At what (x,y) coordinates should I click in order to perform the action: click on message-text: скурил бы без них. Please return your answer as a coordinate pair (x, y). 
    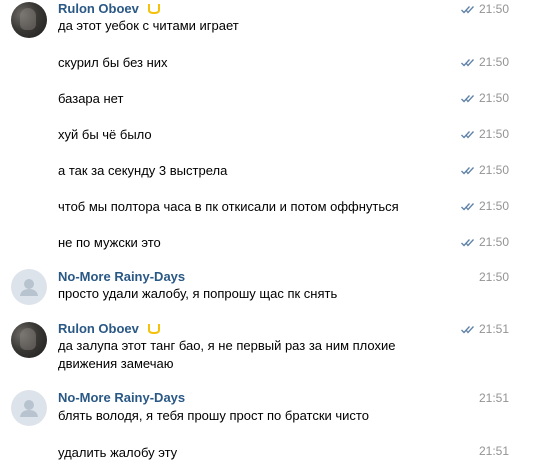
    Looking at the image, I should click on (113, 62).